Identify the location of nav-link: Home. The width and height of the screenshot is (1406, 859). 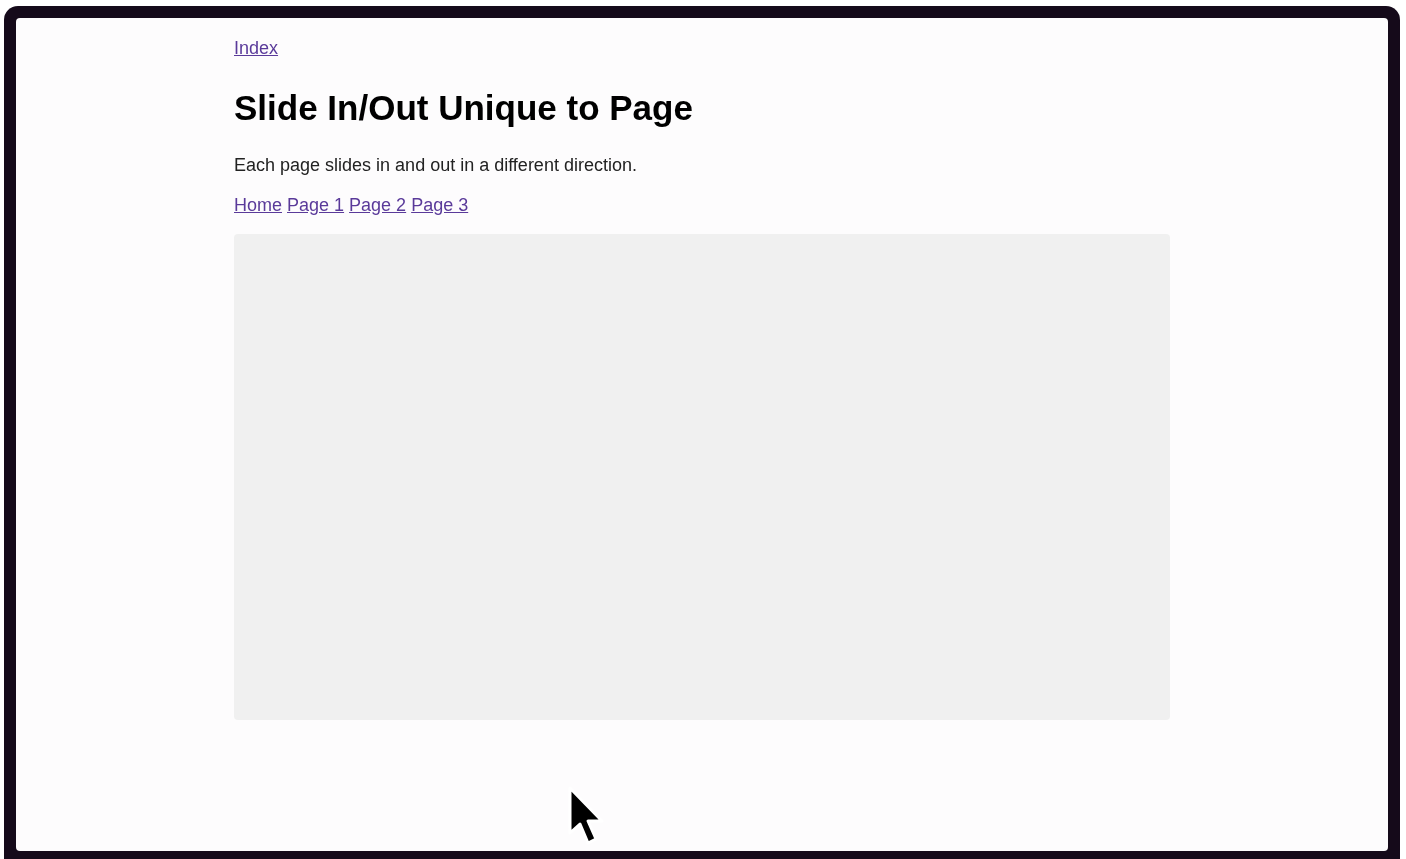
(258, 205).